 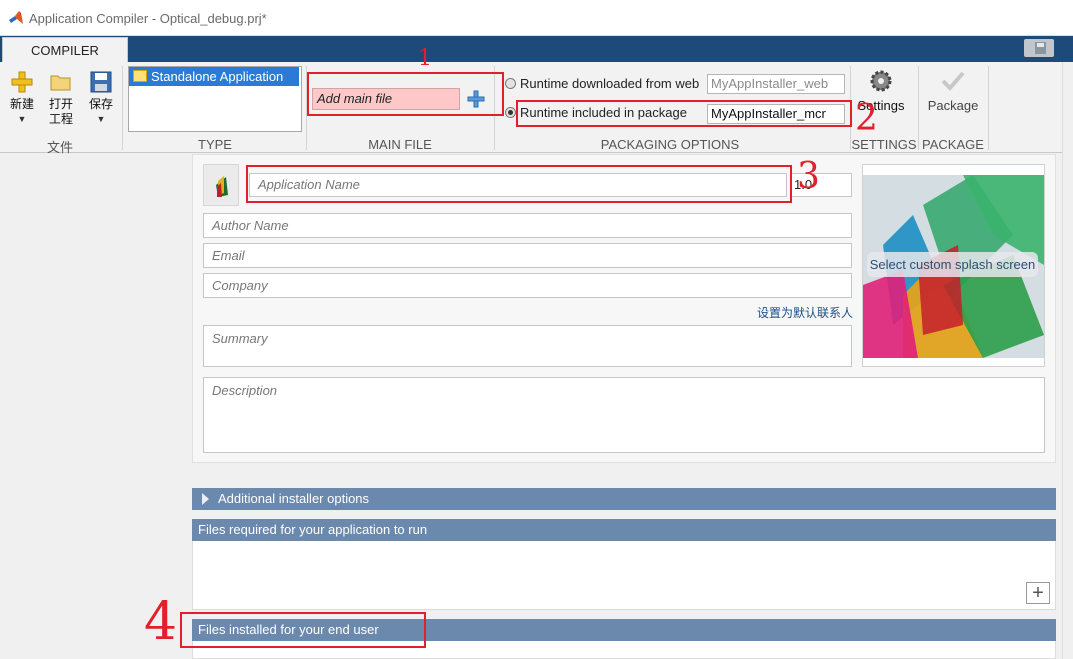 What do you see at coordinates (22, 98) in the screenshot?
I see `new-button: 新建 ▼` at bounding box center [22, 98].